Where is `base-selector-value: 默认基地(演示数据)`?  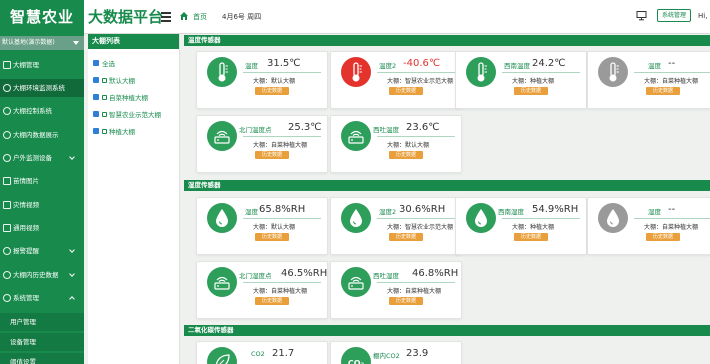
base-selector-value: 默认基地(演示数据) is located at coordinates (28, 42).